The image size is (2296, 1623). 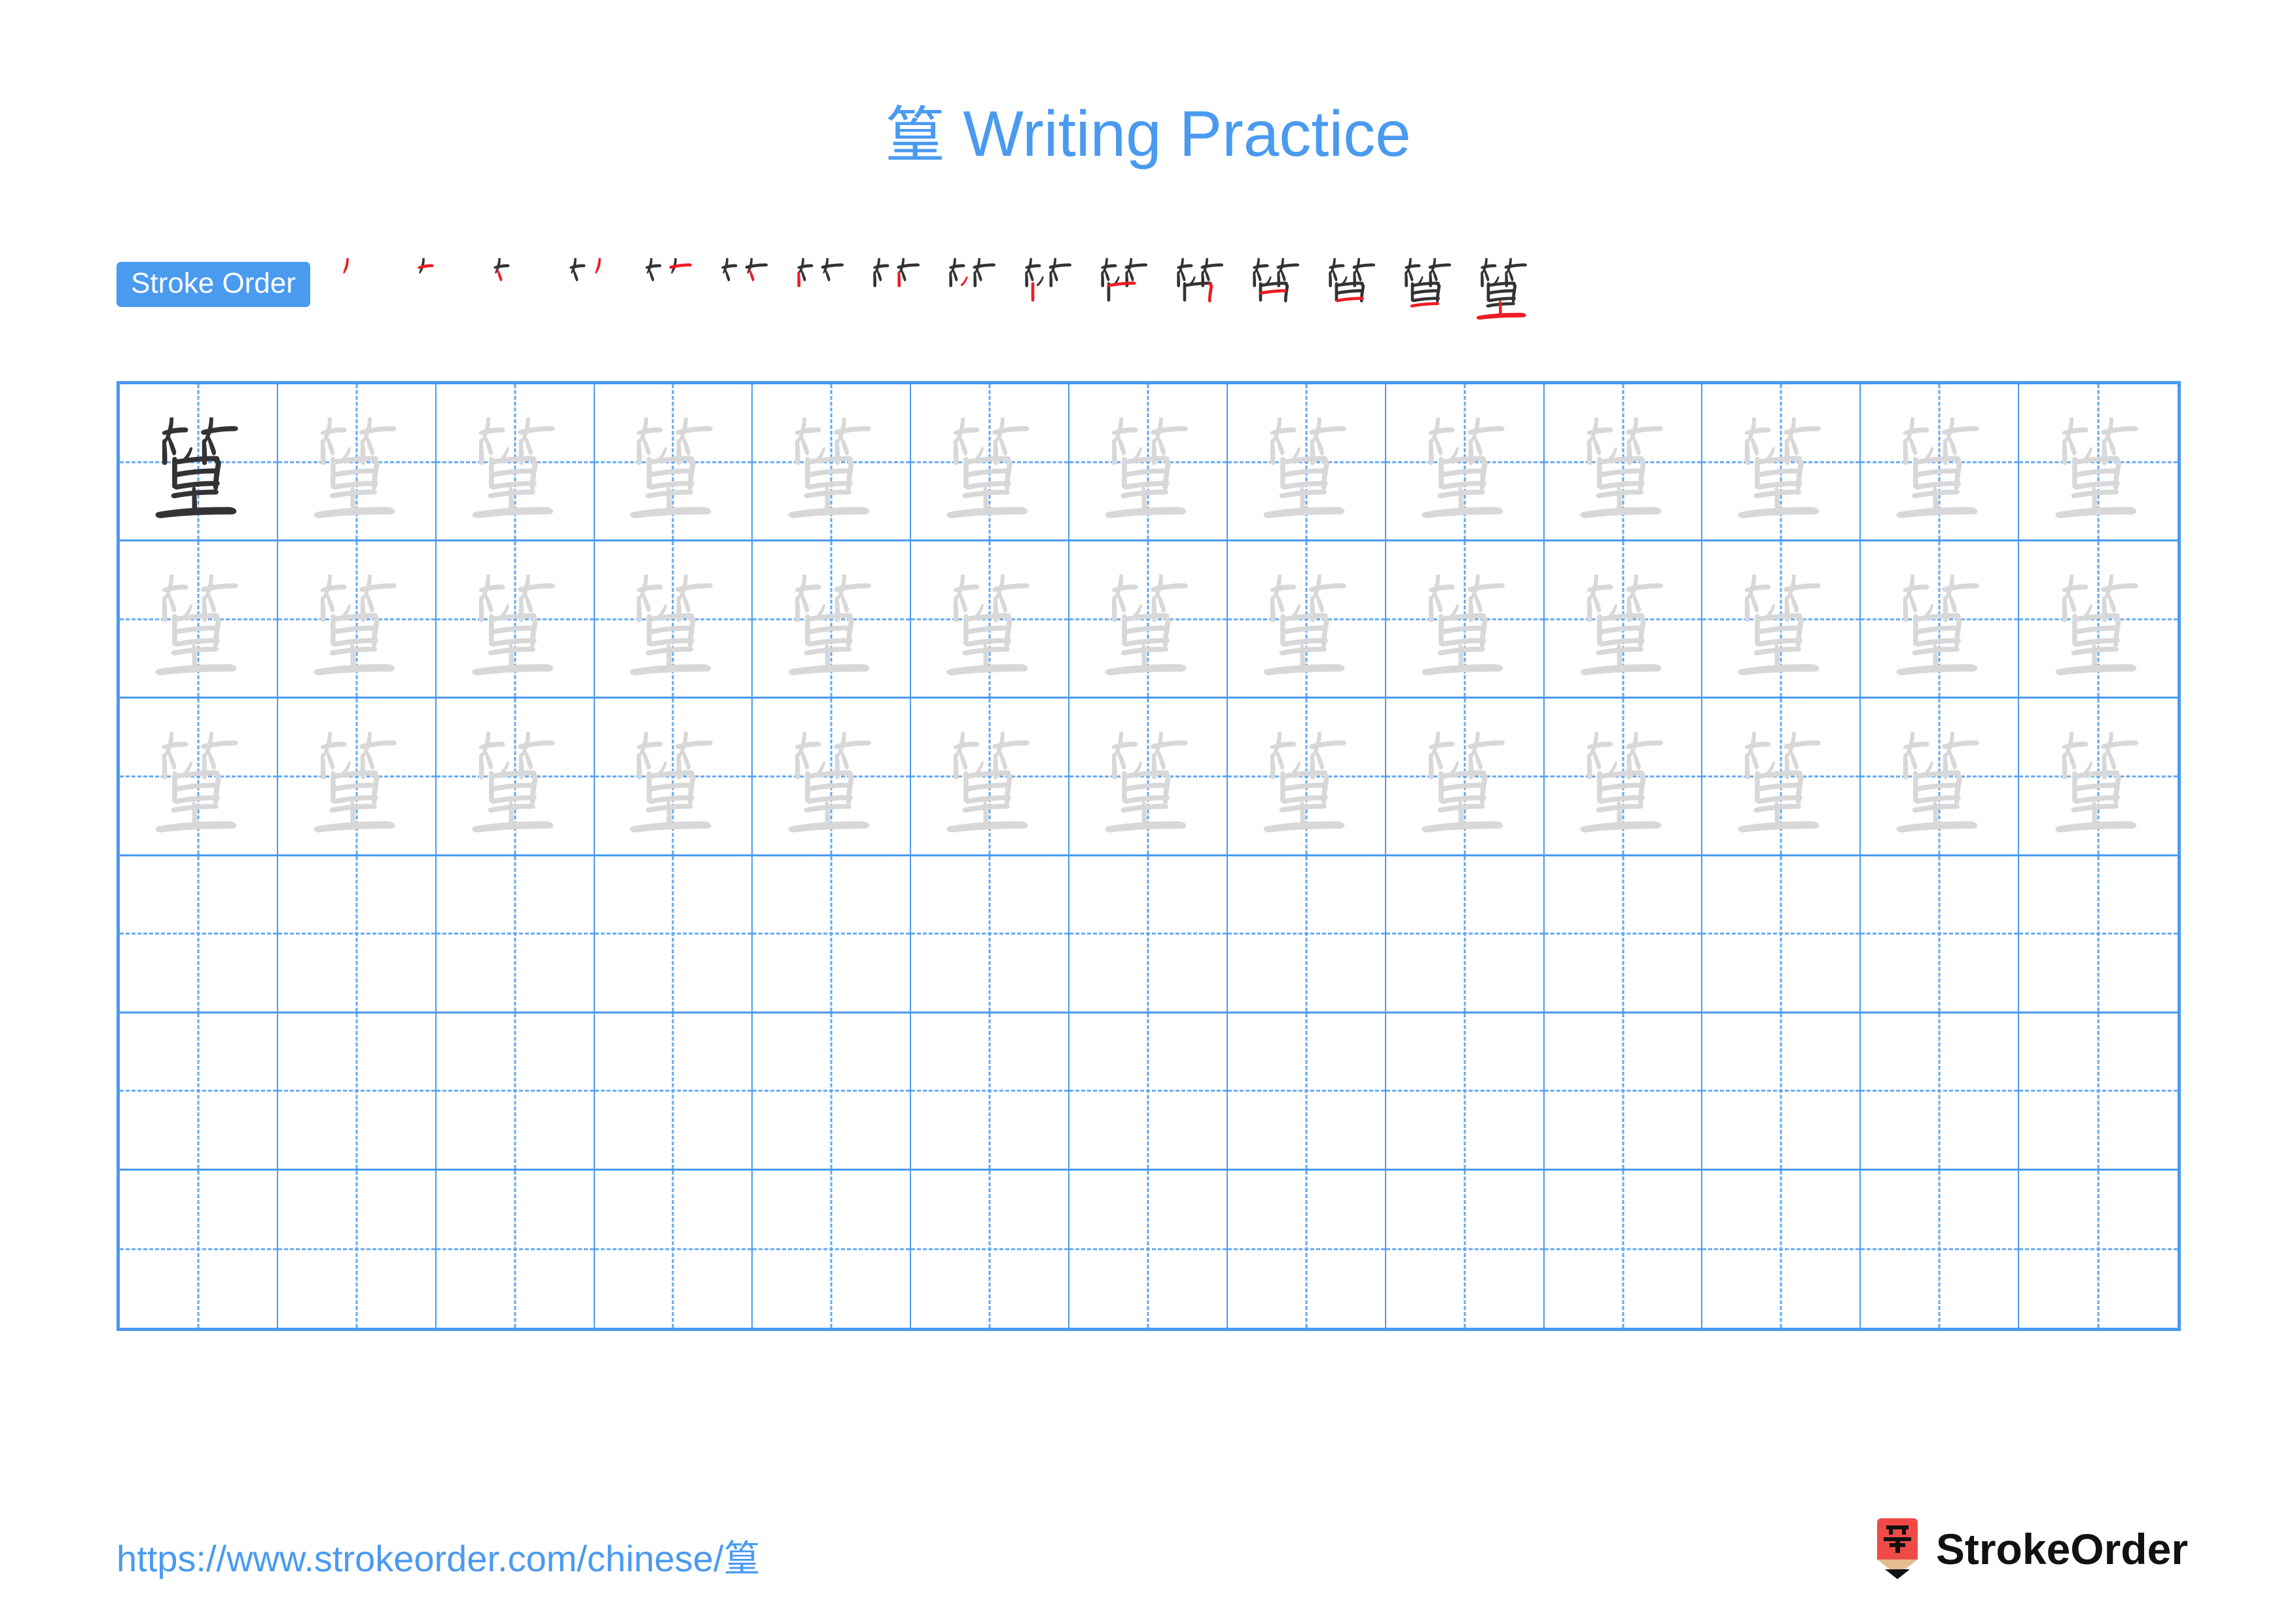 I want to click on practice-cell-r3-c9, so click(x=1465, y=777).